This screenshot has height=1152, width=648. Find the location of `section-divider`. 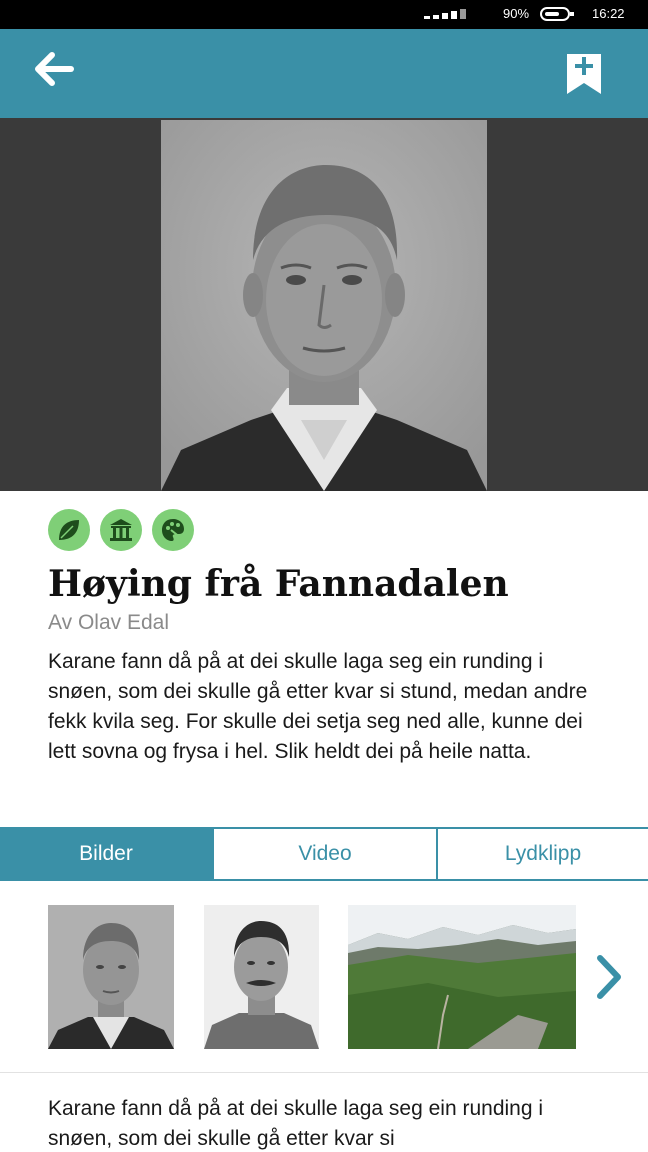

section-divider is located at coordinates (324, 1072).